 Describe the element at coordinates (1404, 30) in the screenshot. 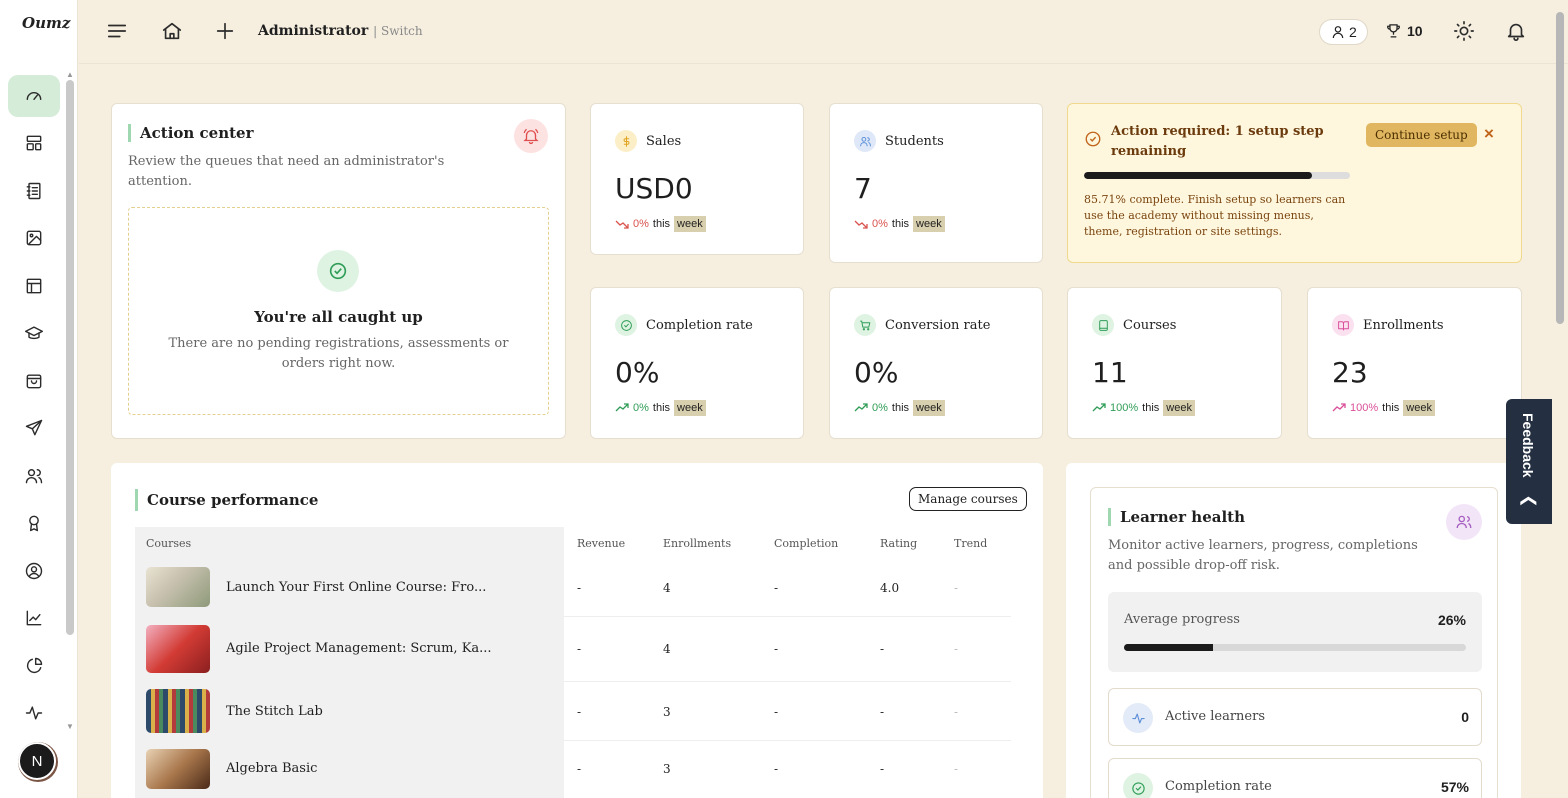

I see `trophy-count: 10` at that location.